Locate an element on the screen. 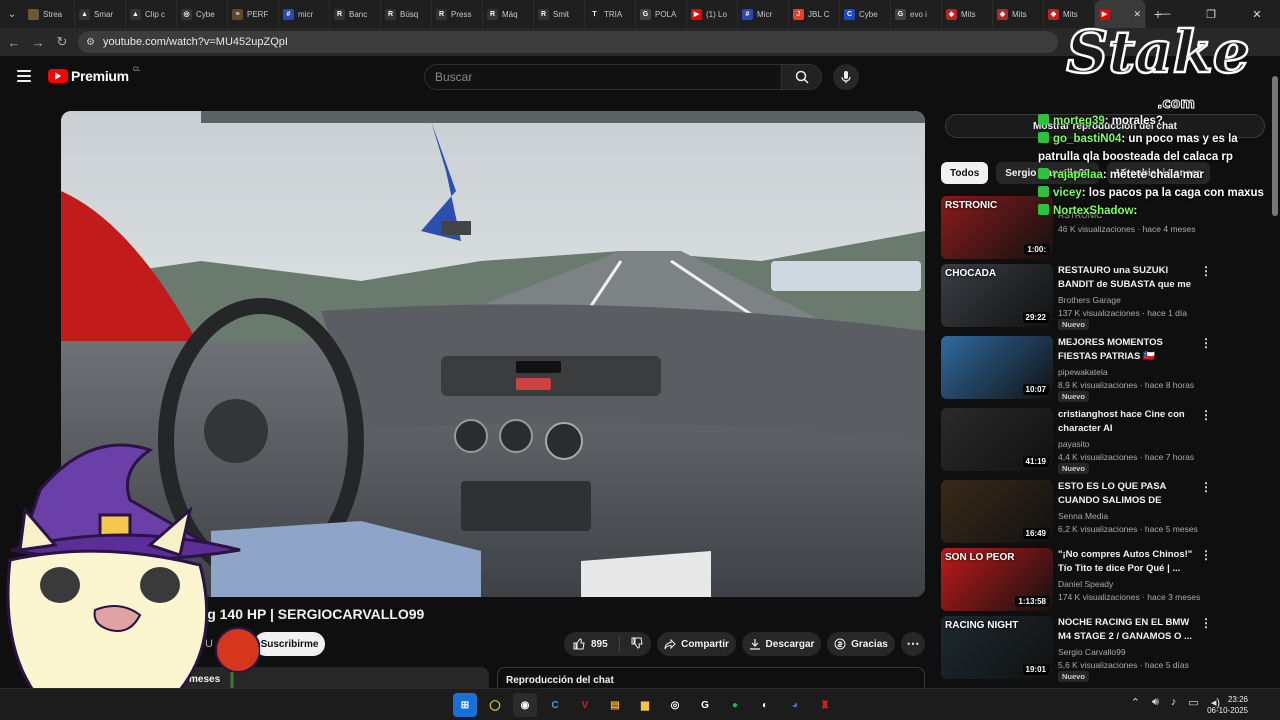 This screenshot has width=1280, height=720. obs-icon: ◎ is located at coordinates (675, 705).